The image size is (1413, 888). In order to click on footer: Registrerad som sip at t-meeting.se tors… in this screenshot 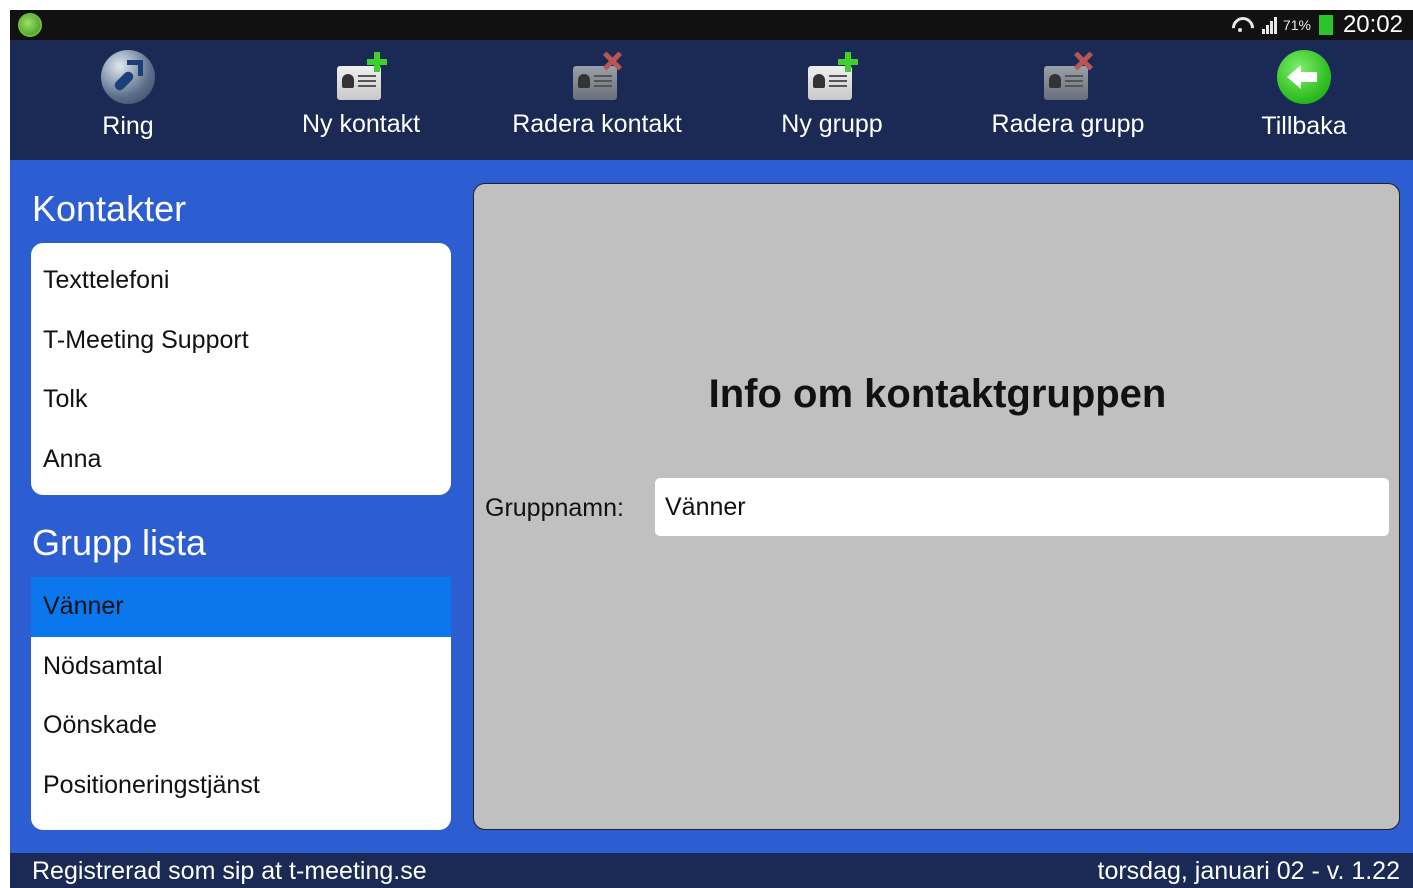, I will do `click(711, 870)`.